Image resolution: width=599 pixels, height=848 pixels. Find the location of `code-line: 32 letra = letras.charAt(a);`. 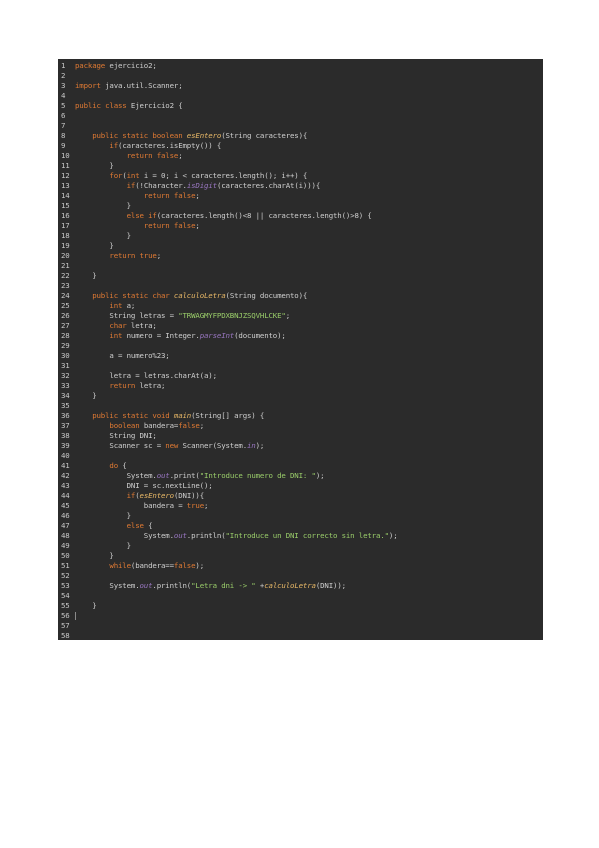

code-line: 32 letra = letras.charAt(a); is located at coordinates (300, 376).